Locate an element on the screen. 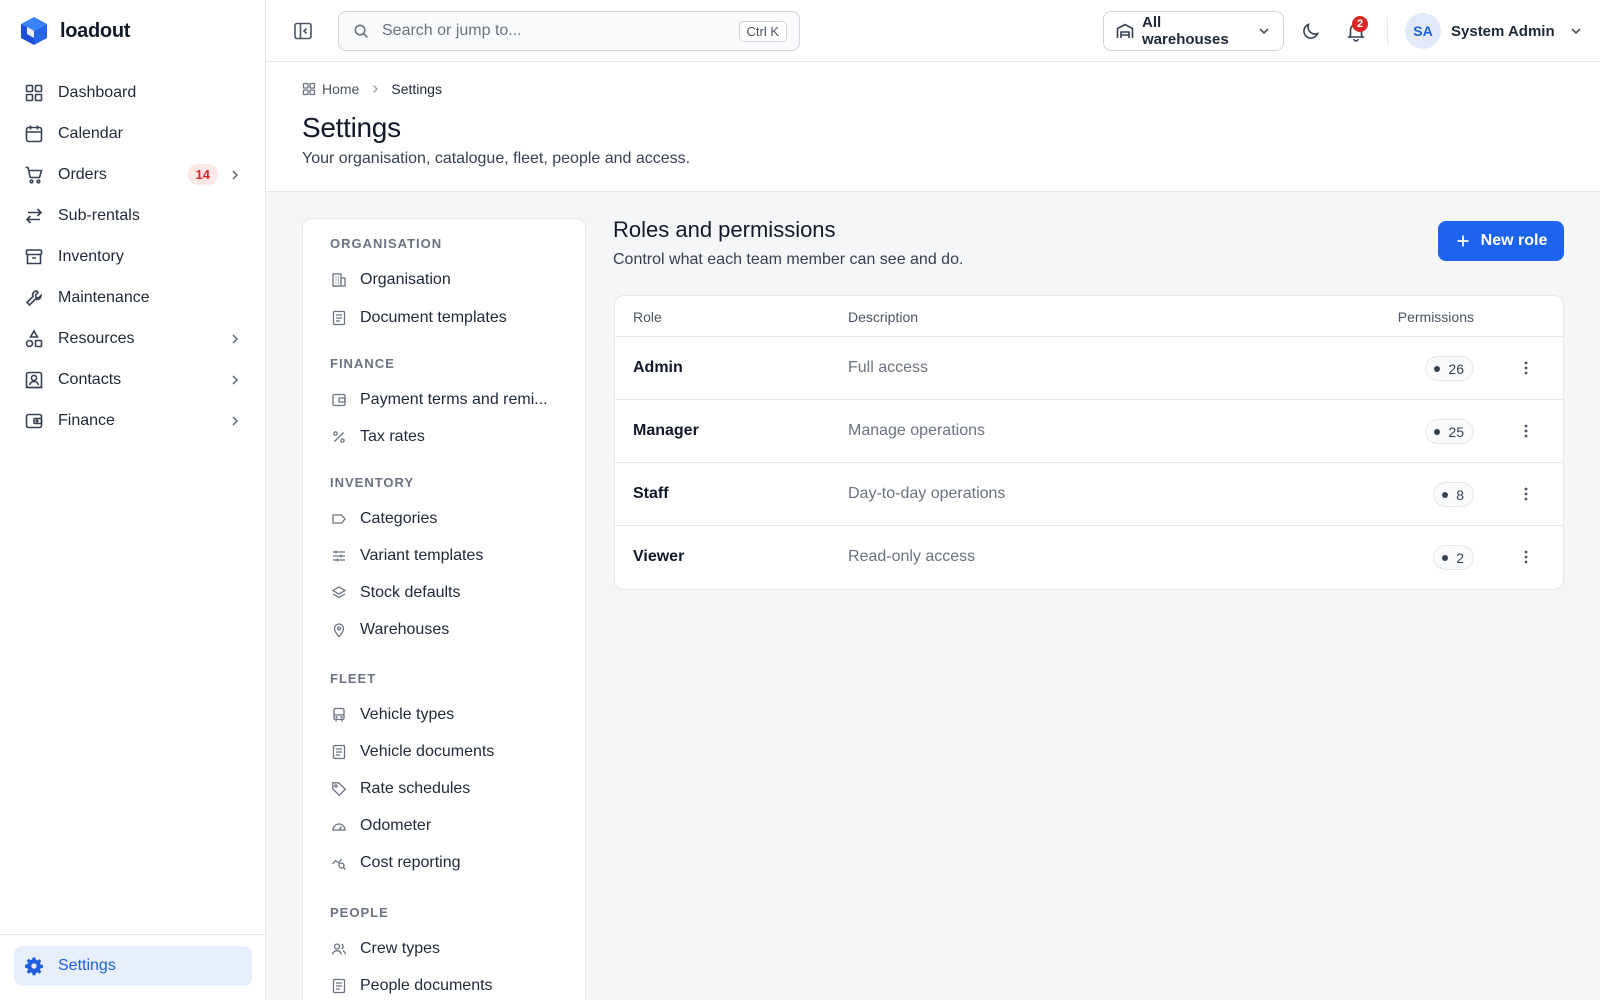 The width and height of the screenshot is (1600, 1000). table-row: Staff Day-to-day operations 8 is located at coordinates (1089, 494).